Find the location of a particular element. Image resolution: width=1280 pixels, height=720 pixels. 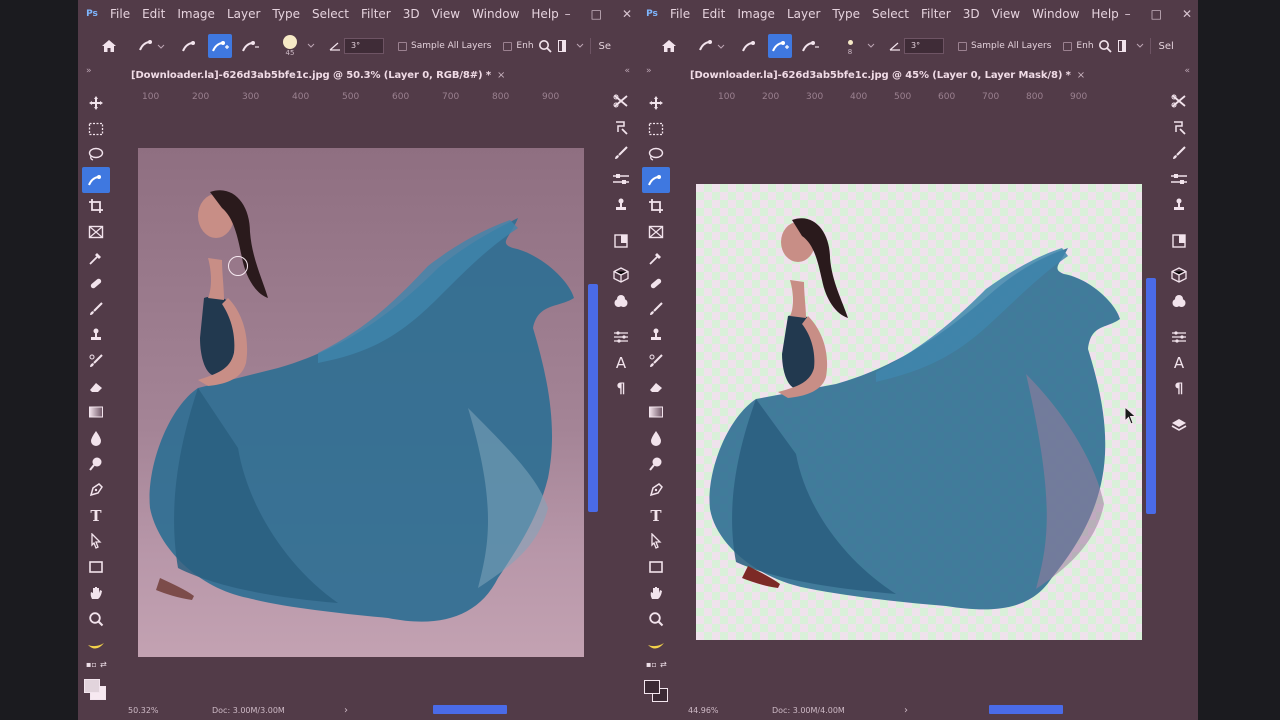

properties-icon is located at coordinates (621, 337).